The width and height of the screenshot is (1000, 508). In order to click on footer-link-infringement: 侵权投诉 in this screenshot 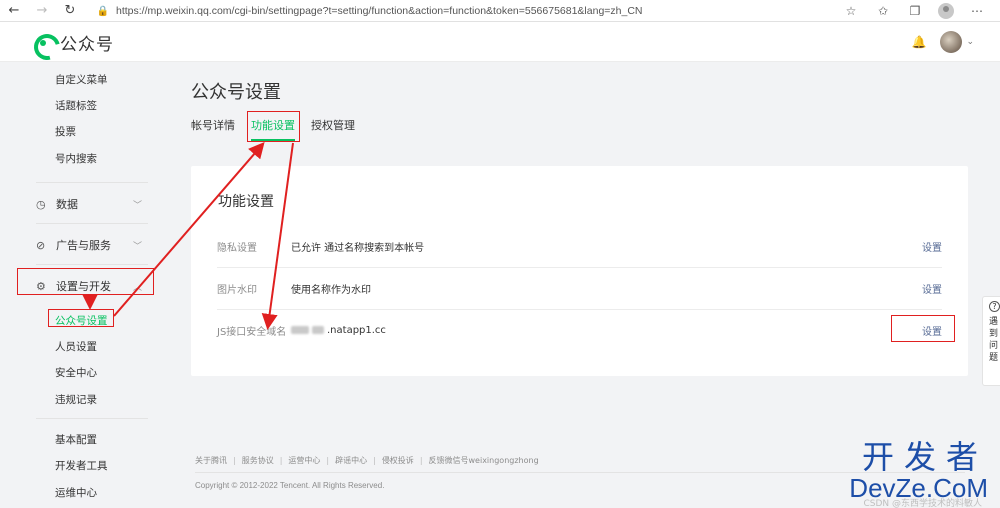, I will do `click(398, 460)`.